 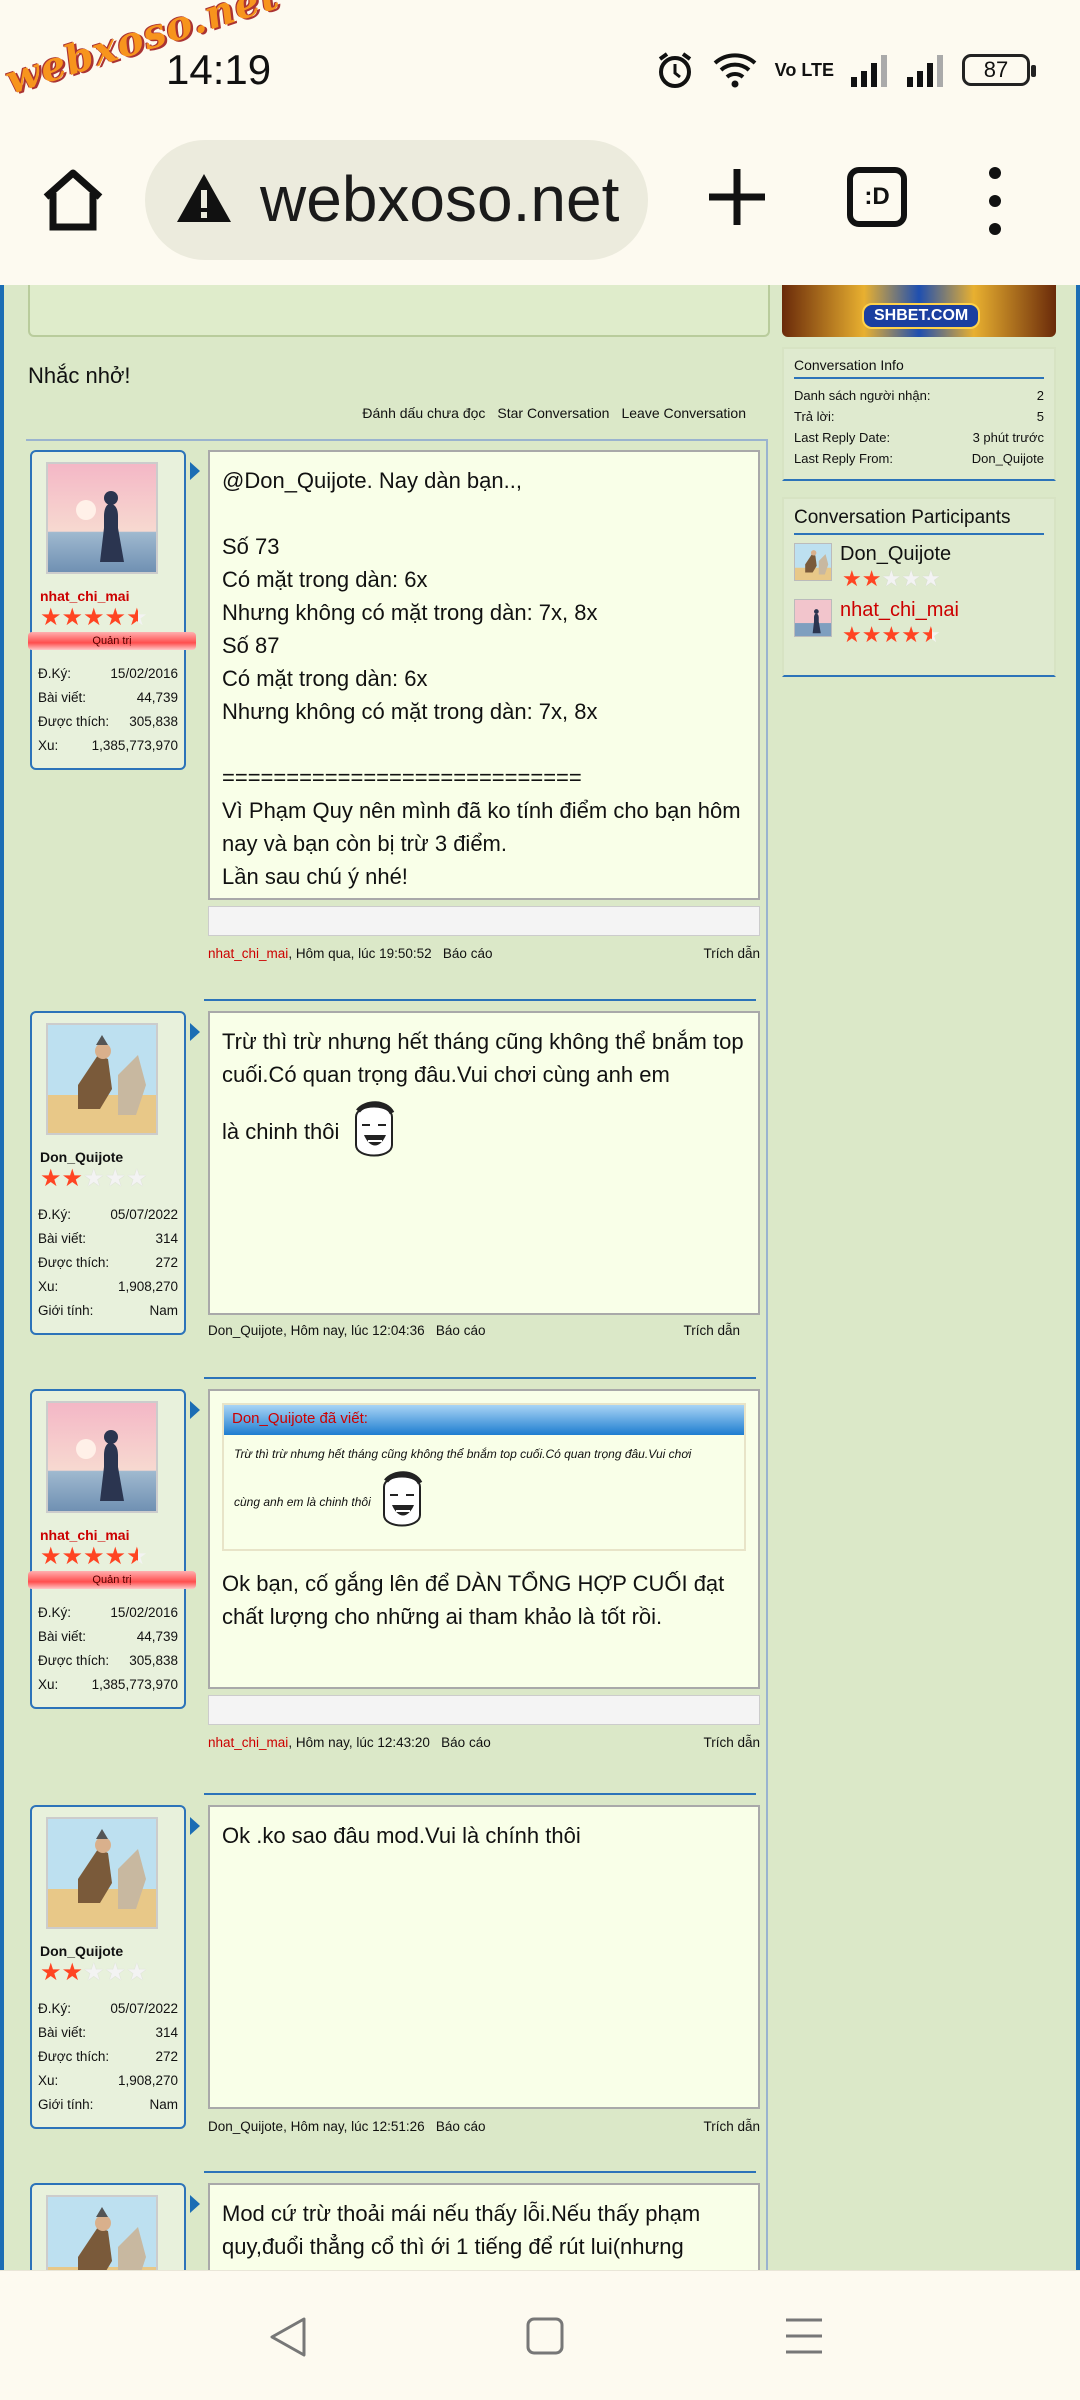 I want to click on star-conversation-link: Star Conversation, so click(x=553, y=413).